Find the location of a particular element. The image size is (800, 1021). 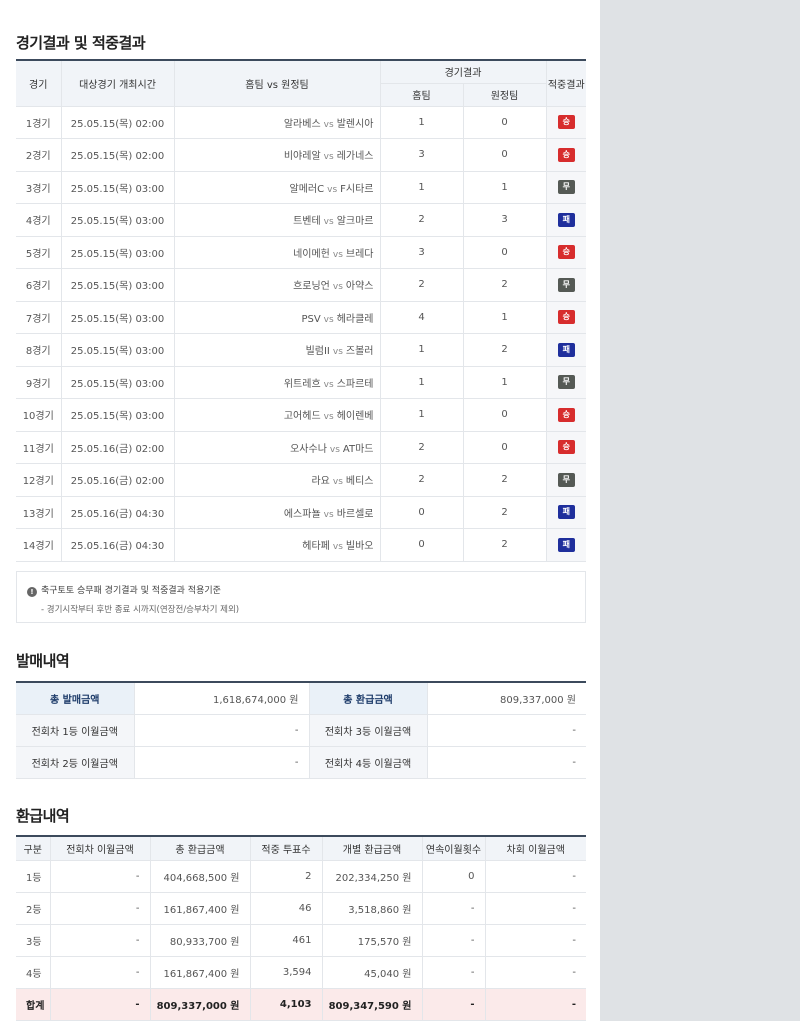

table-row: 11경기 25.05.16(금) 02:00 오사수나 vs AT마드 2 0 승 is located at coordinates (301, 447).